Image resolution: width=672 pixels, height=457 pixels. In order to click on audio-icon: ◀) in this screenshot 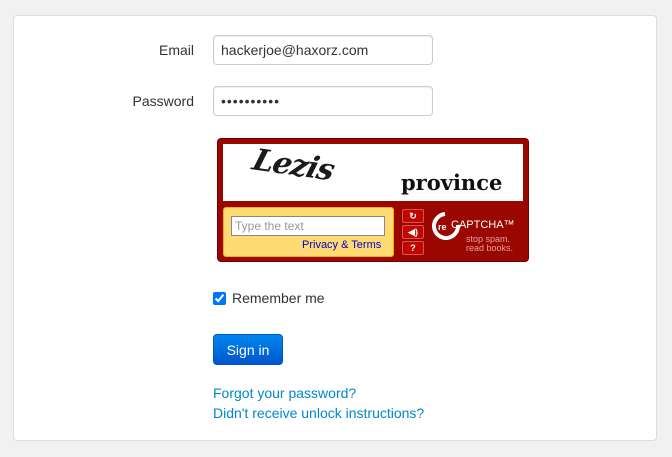, I will do `click(413, 232)`.